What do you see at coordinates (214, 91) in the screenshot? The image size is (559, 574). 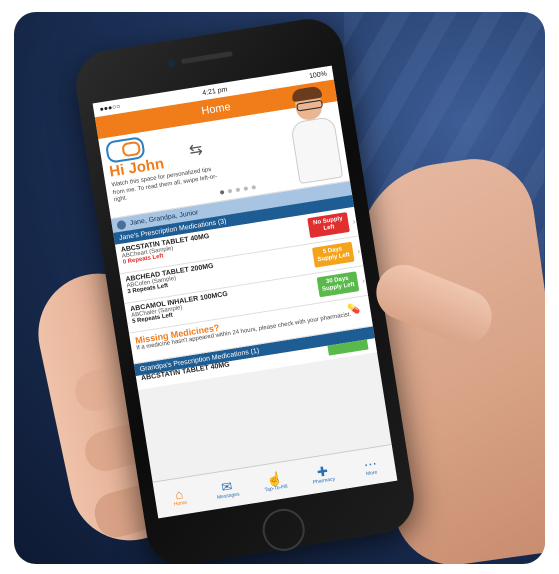 I see `status-time: 4:21 pm` at bounding box center [214, 91].